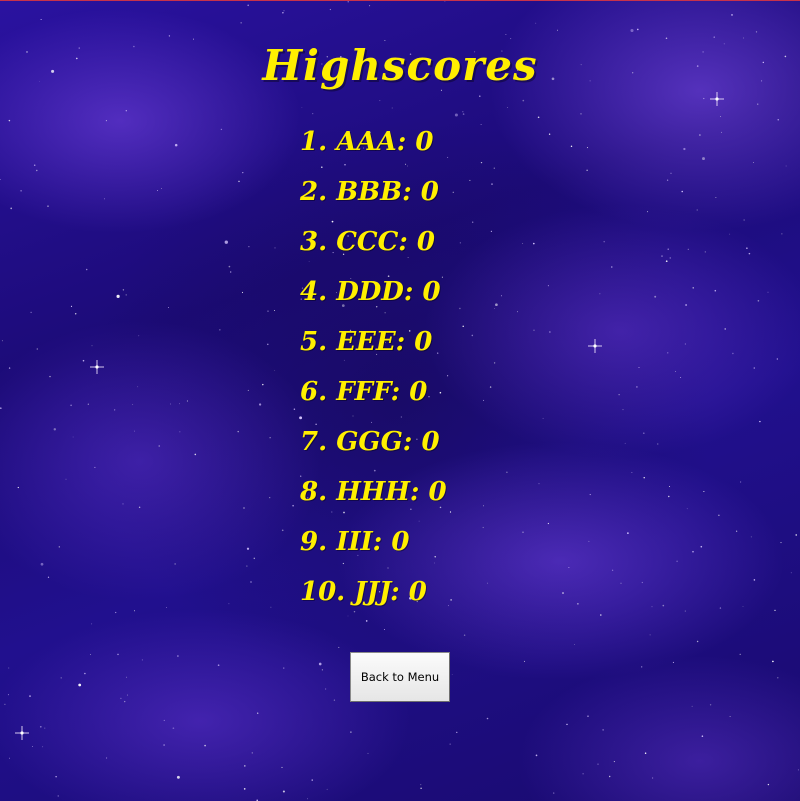  I want to click on screen-title: Highscores, so click(400, 65).